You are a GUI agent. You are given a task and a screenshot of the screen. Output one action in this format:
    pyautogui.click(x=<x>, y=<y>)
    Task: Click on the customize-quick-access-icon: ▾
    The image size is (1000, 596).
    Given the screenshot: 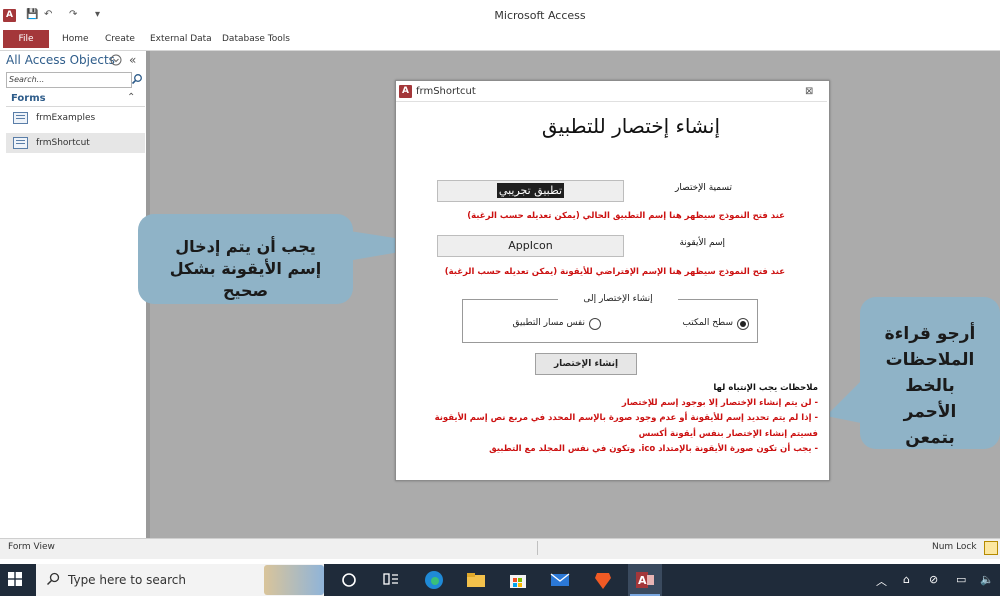 What is the action you would take?
    pyautogui.click(x=97, y=14)
    